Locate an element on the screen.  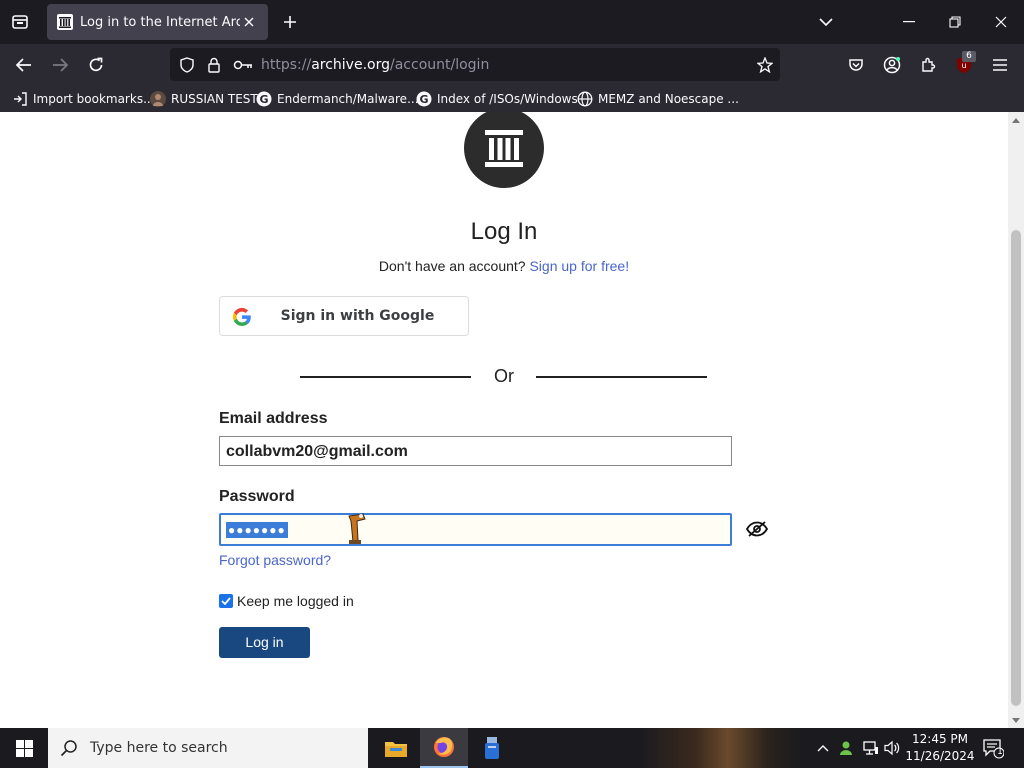
system-clock: 12:45 PM 11/26/2024 is located at coordinates (940, 748).